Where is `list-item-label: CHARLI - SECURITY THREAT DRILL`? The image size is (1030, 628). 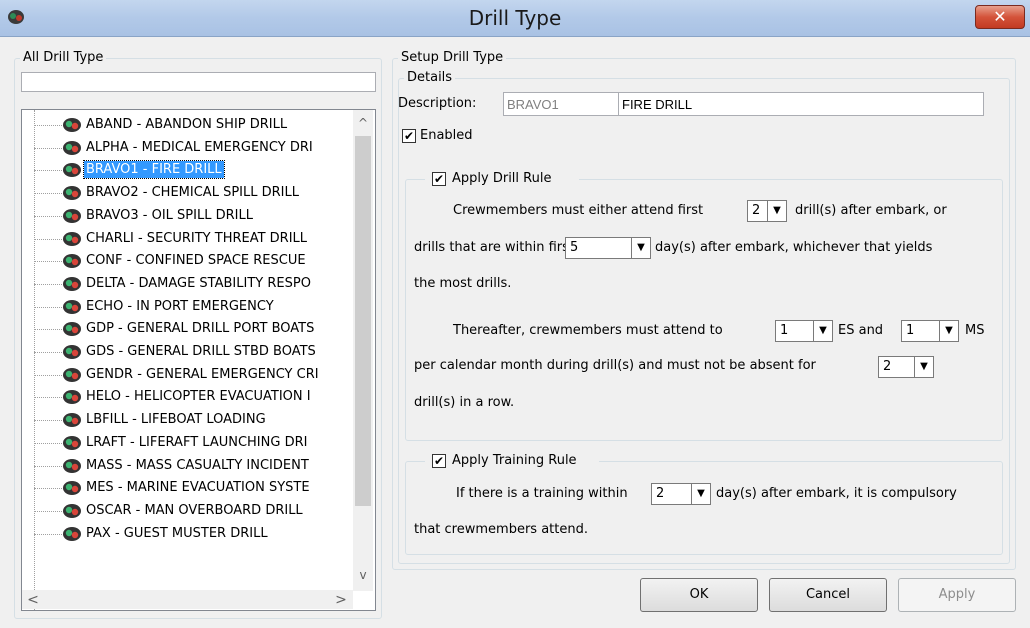
list-item-label: CHARLI - SECURITY THREAT DRILL is located at coordinates (197, 238).